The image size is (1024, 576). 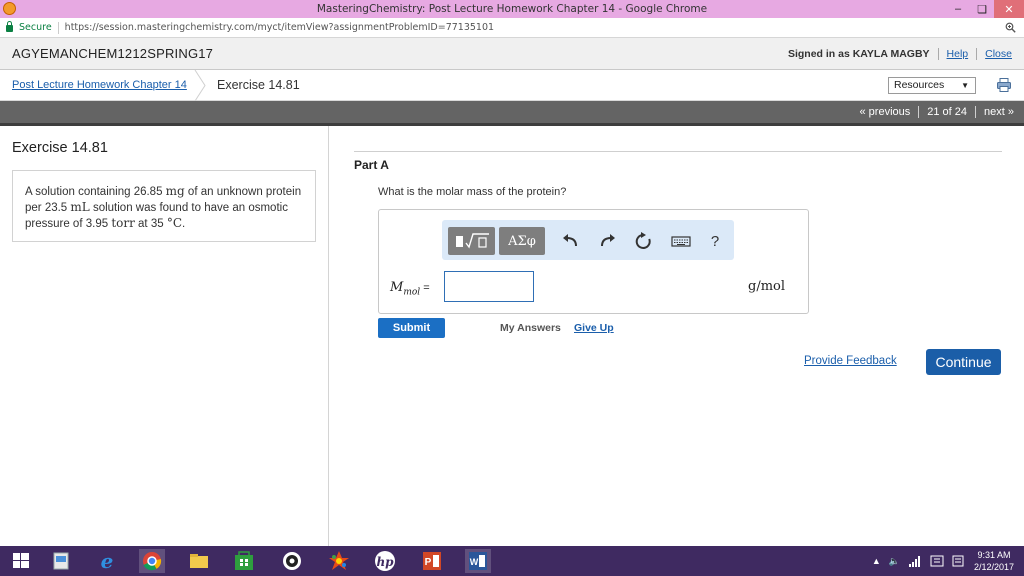 What do you see at coordinates (1009, 9) in the screenshot?
I see `close-window-button: ✕` at bounding box center [1009, 9].